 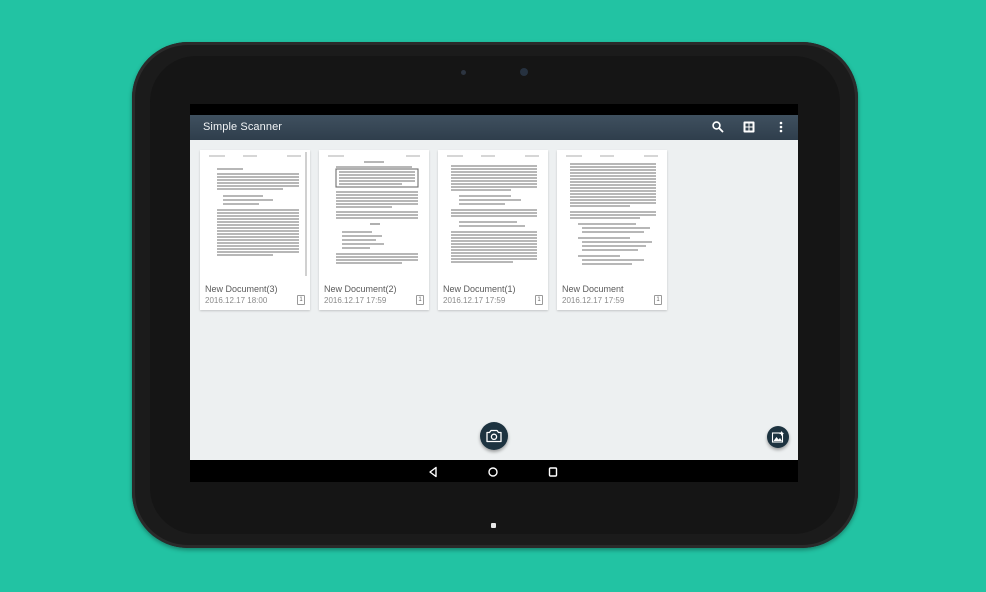 I want to click on home-icon, so click(x=493, y=471).